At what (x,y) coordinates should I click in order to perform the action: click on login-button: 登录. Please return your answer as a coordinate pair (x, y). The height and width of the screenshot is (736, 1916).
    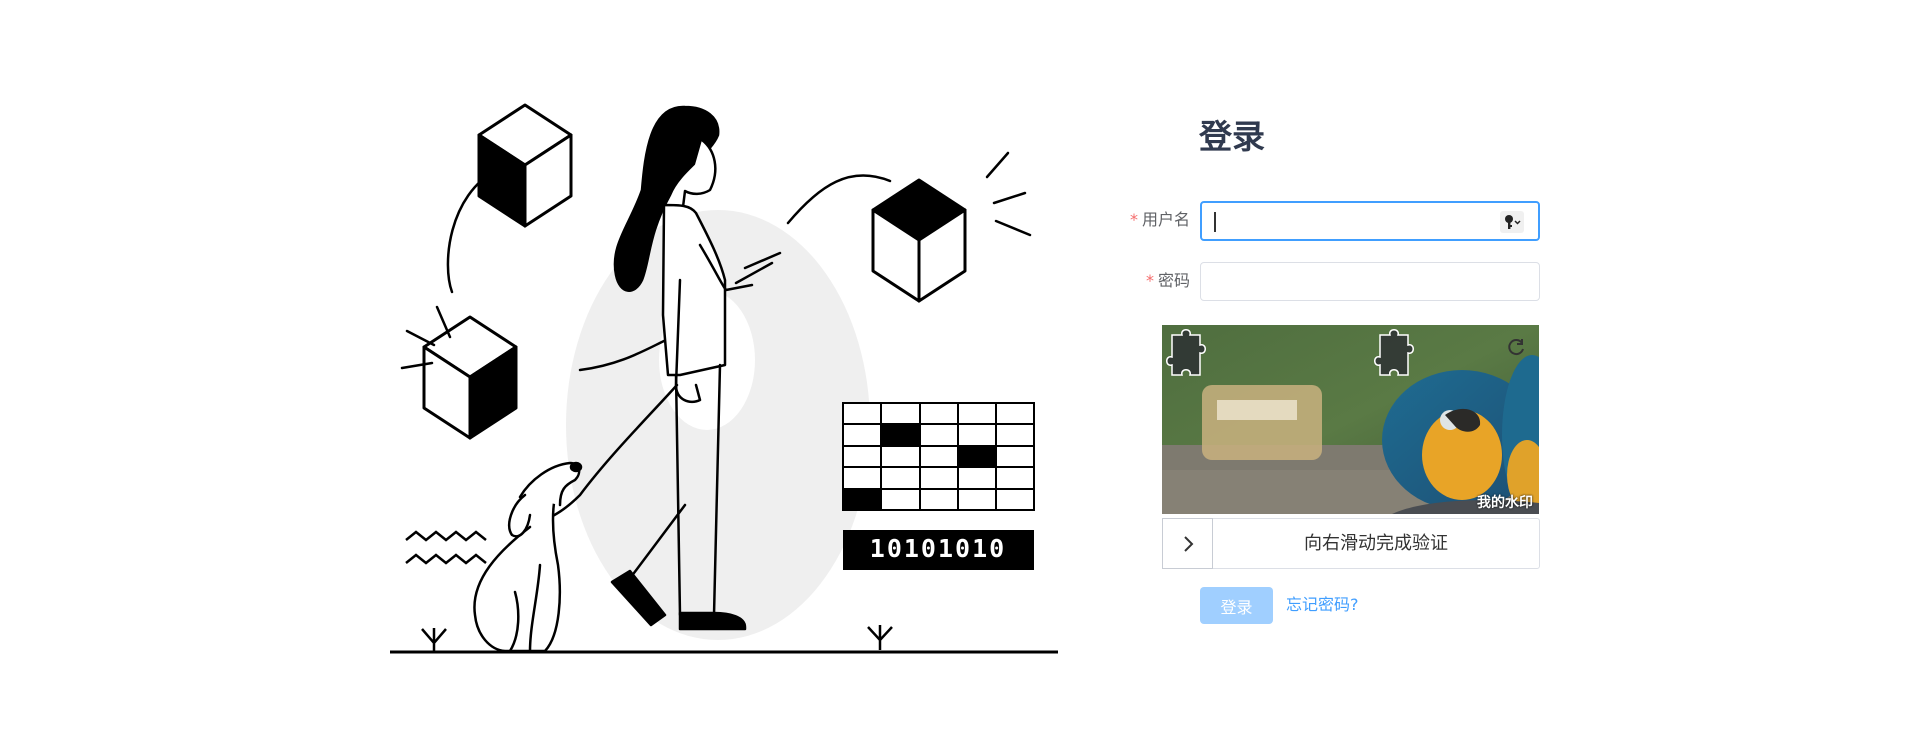
    Looking at the image, I should click on (1236, 605).